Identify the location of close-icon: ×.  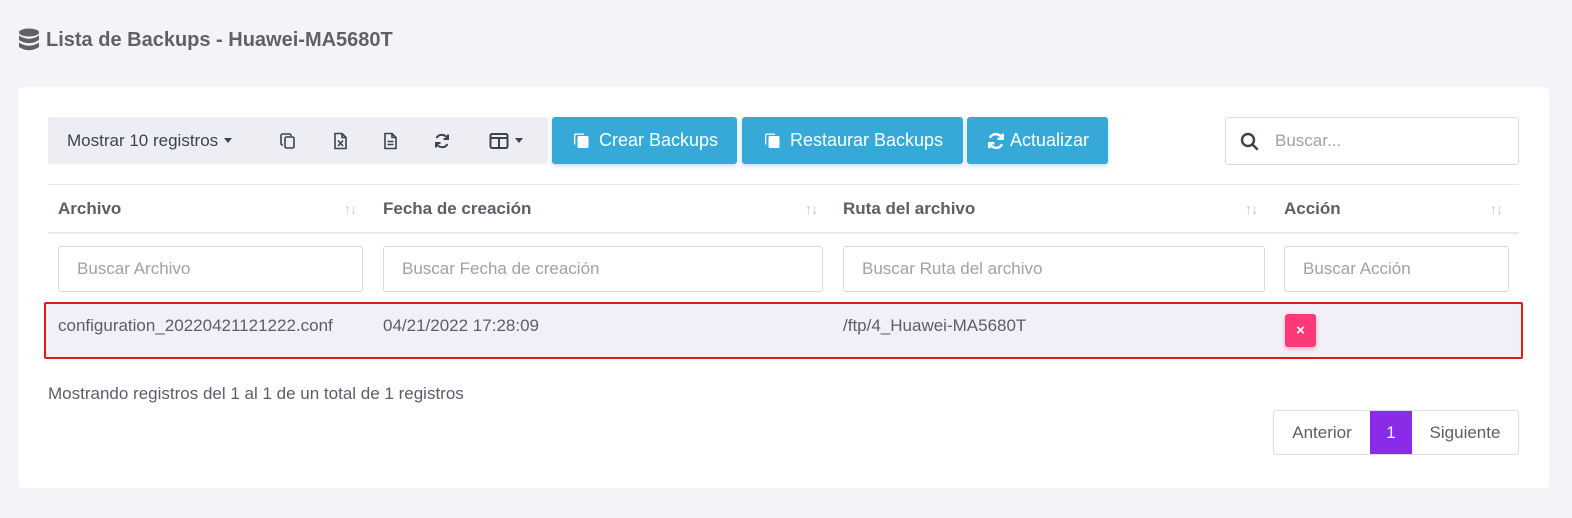
(1300, 330).